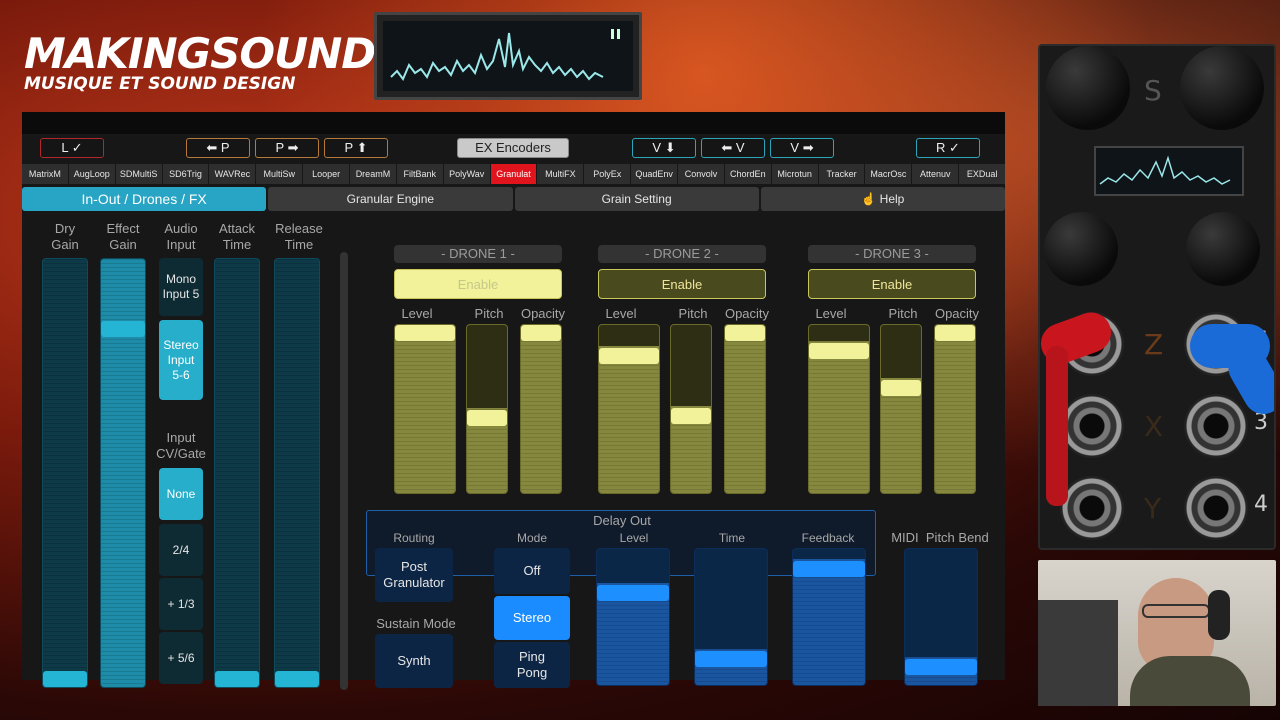  What do you see at coordinates (693, 313) in the screenshot?
I see `drone-2-pitch-label: Pitch` at bounding box center [693, 313].